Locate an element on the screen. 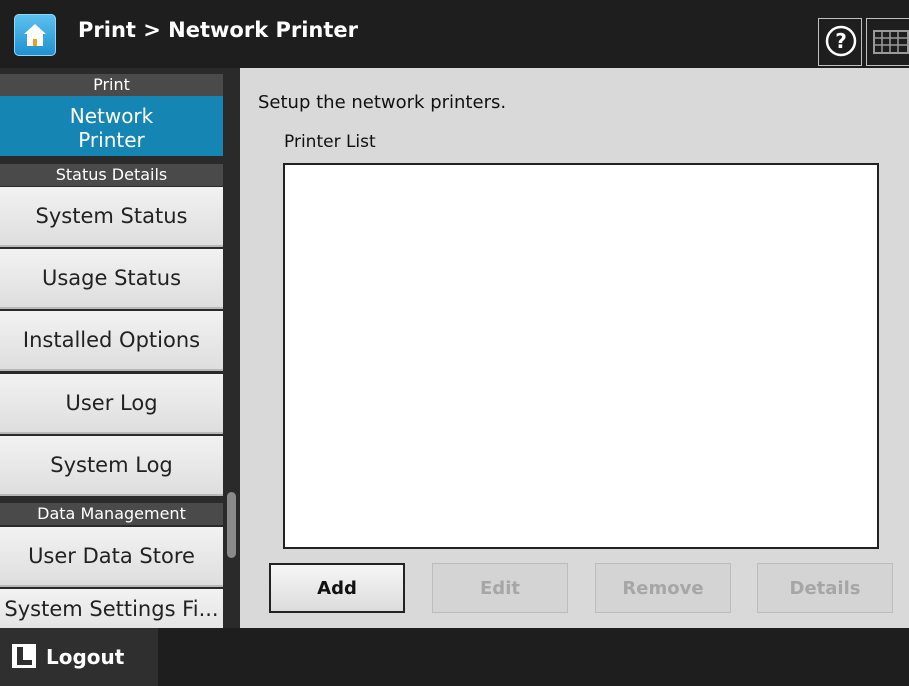  home-button is located at coordinates (35, 35).